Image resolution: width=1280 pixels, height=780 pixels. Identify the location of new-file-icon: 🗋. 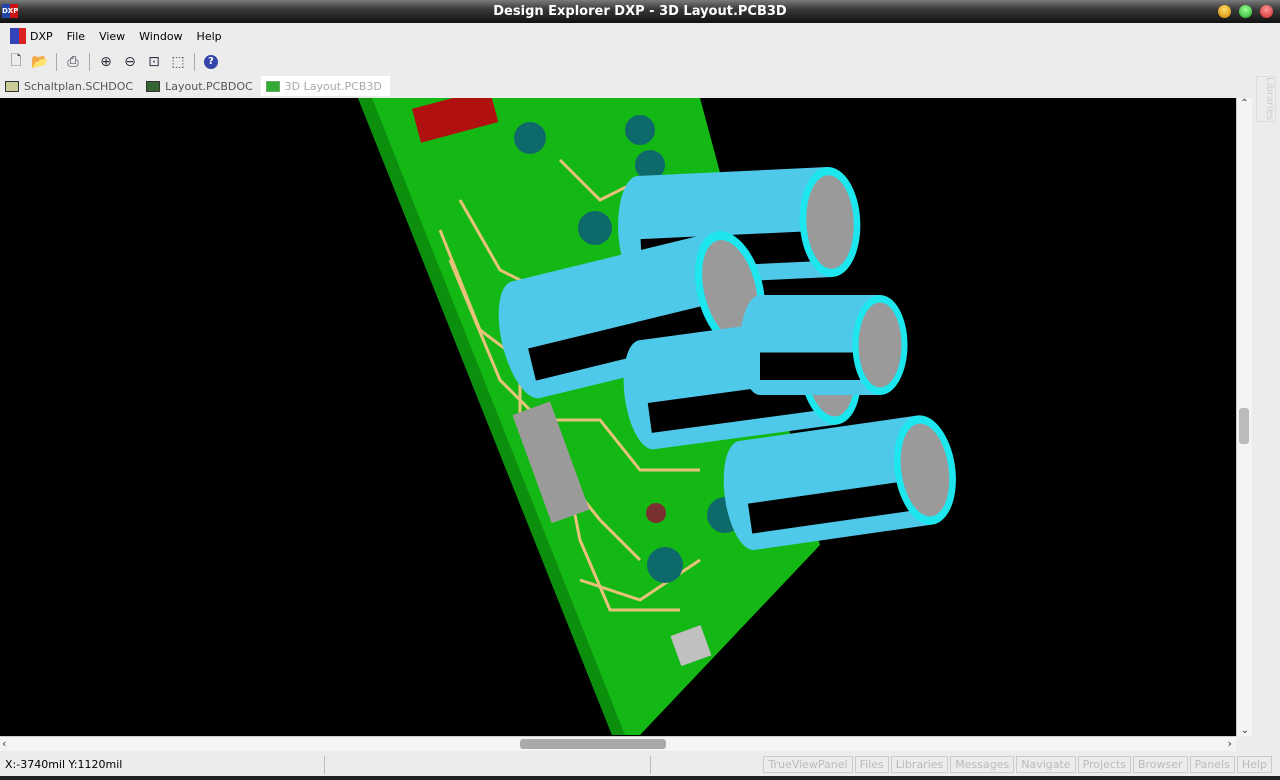
(16, 62).